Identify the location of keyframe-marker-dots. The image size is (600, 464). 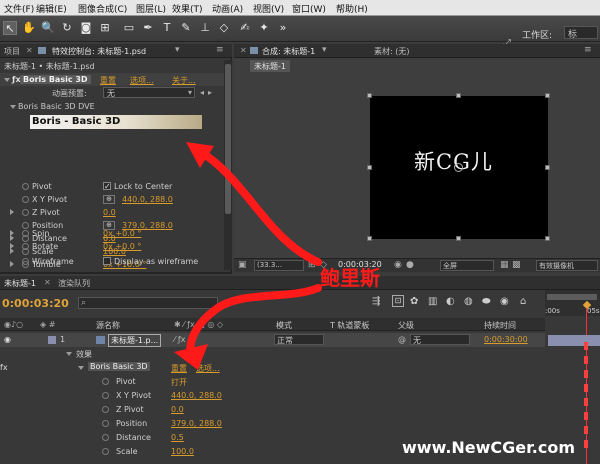
(586, 395).